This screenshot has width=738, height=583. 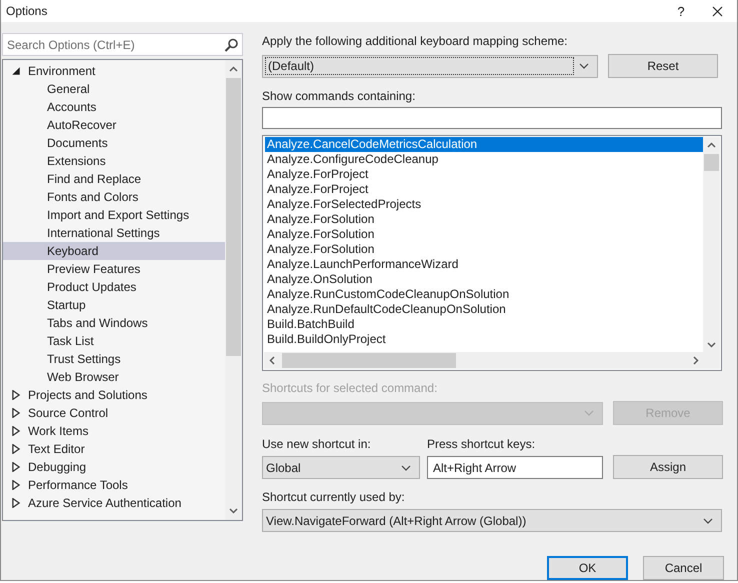 I want to click on field-label: Shortcut currently used by:, so click(x=334, y=497).